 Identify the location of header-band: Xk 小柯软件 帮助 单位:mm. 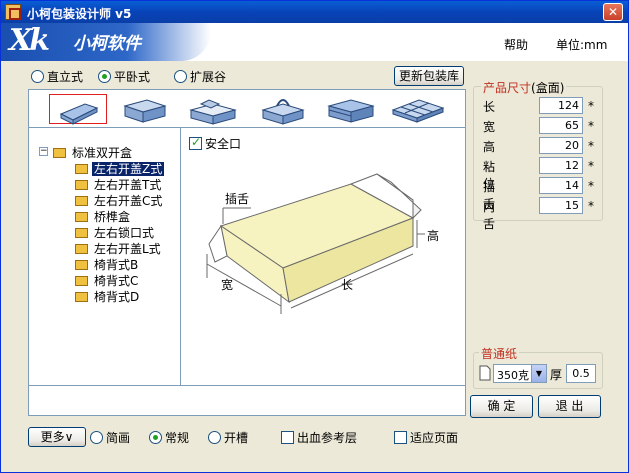
(314, 42).